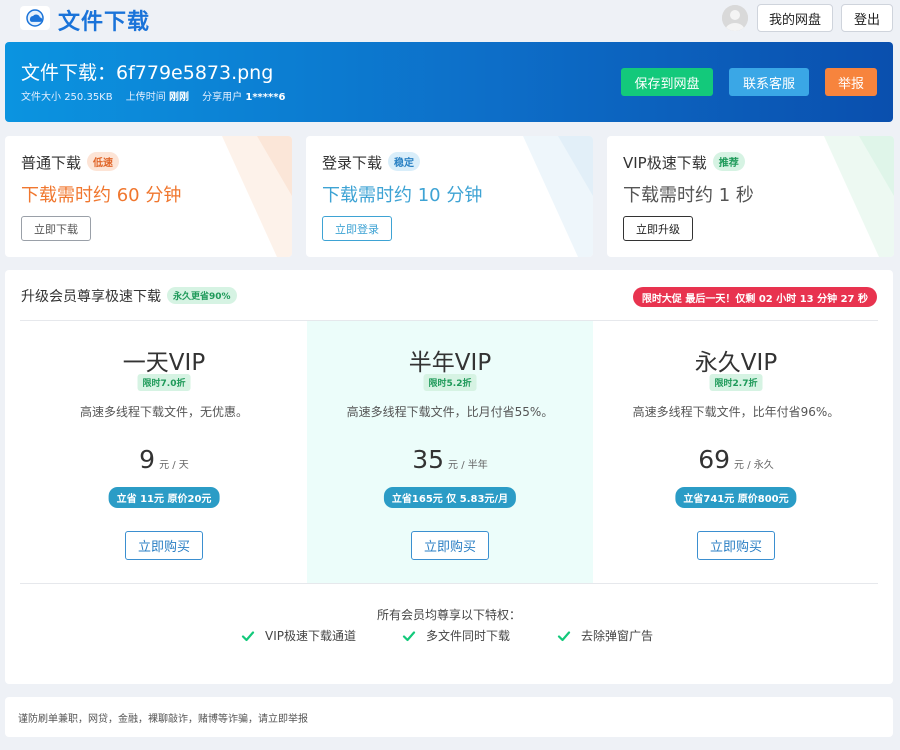 This screenshot has height=750, width=900. I want to click on vip-download-card: VIP极速下载 推荐 下载需时约 1 秒 立即升级, so click(750, 196).